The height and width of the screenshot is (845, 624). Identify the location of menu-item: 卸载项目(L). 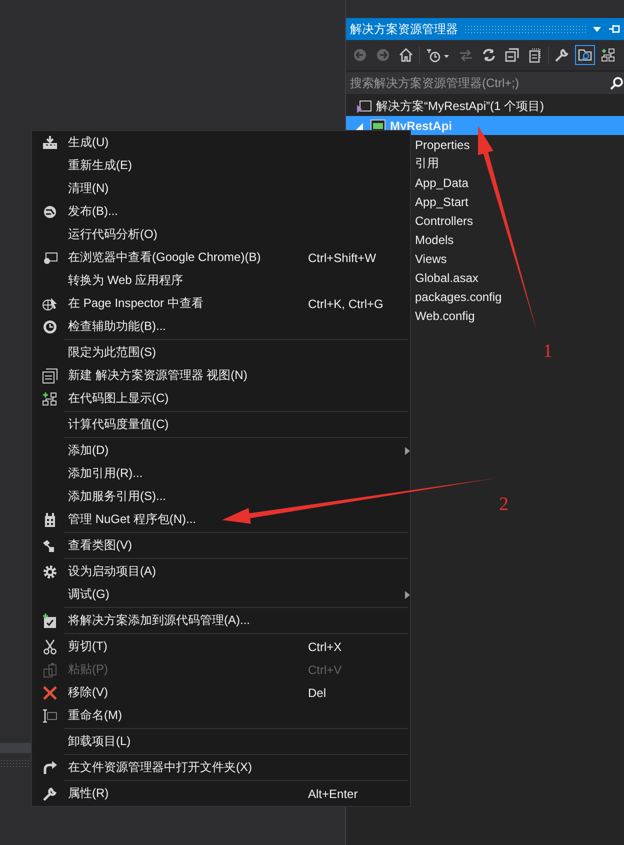
(221, 741).